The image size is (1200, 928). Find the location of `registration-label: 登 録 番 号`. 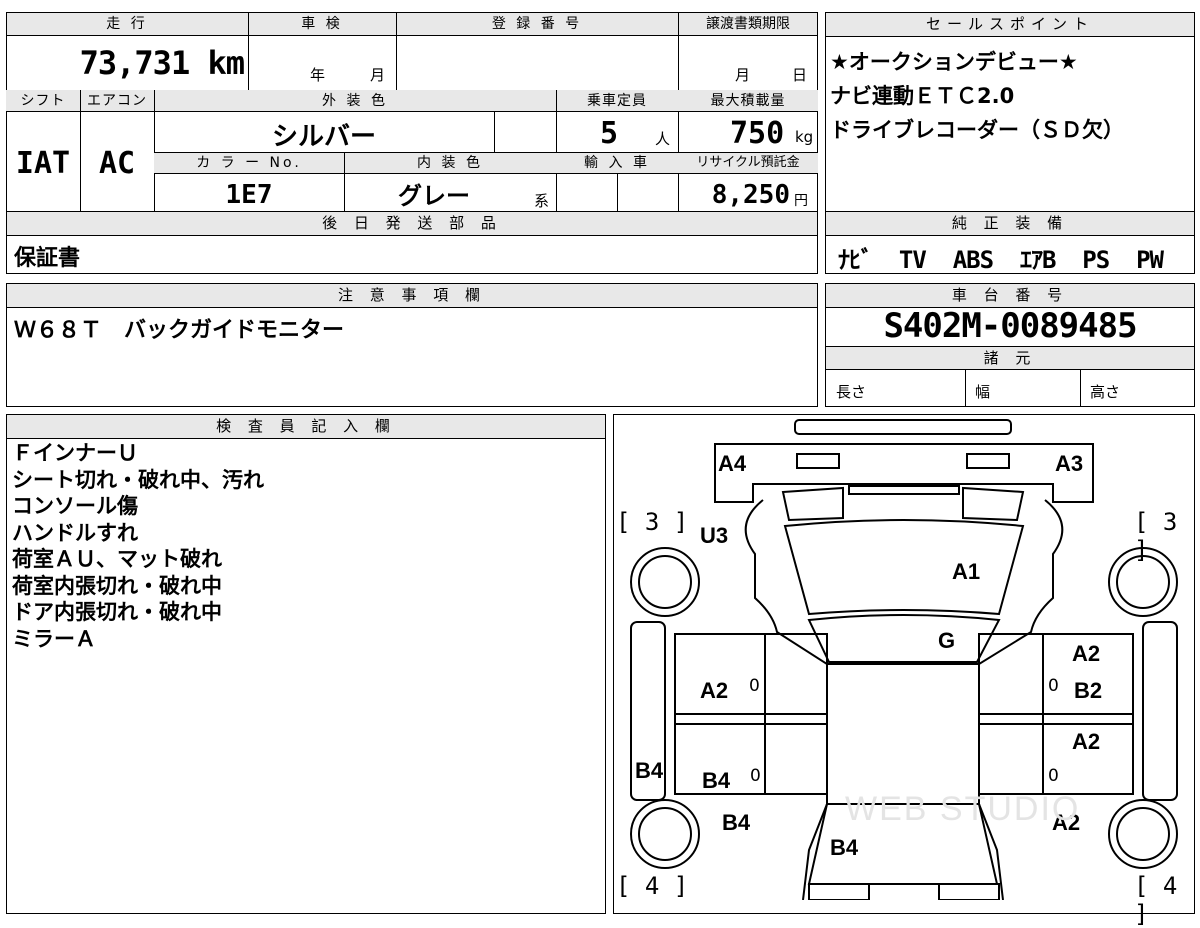

registration-label: 登 録 番 号 is located at coordinates (537, 24).